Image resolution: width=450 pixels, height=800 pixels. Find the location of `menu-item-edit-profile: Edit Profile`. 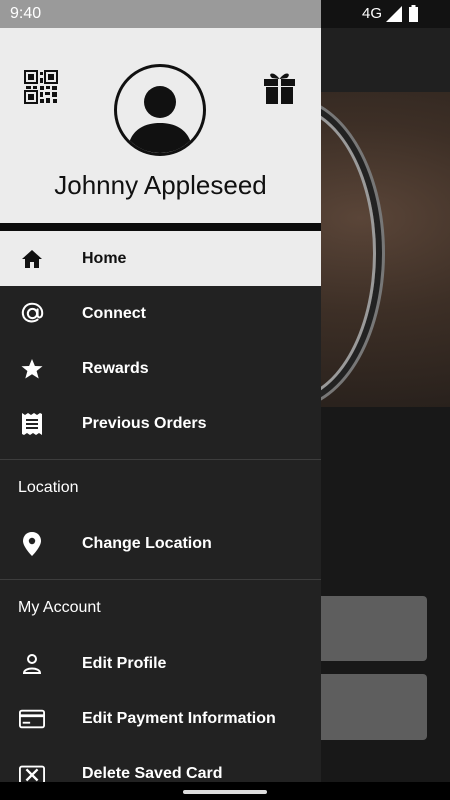

menu-item-edit-profile: Edit Profile is located at coordinates (160, 663).